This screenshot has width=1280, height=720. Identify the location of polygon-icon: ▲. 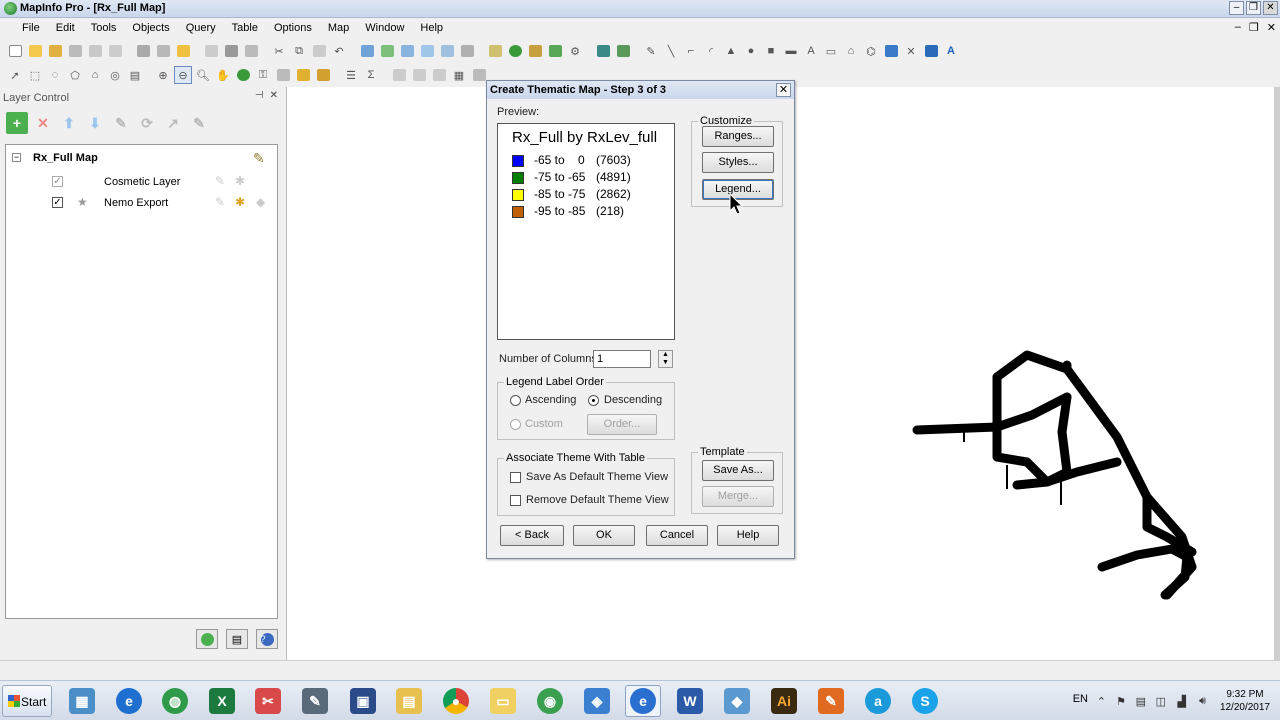
(731, 51).